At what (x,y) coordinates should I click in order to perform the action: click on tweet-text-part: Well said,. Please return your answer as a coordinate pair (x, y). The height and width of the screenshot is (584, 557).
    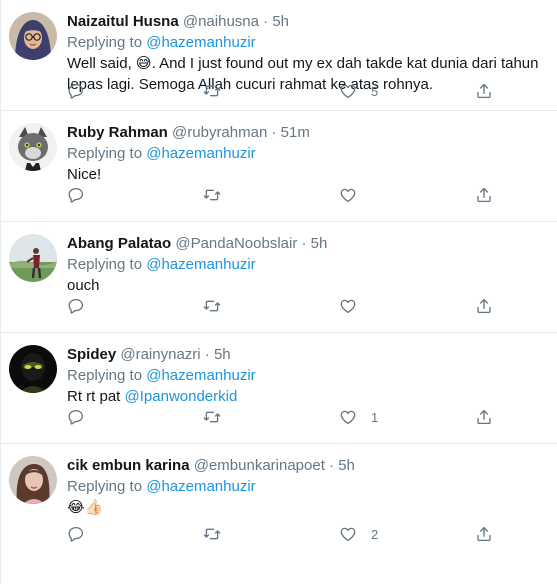
    Looking at the image, I should click on (99, 63).